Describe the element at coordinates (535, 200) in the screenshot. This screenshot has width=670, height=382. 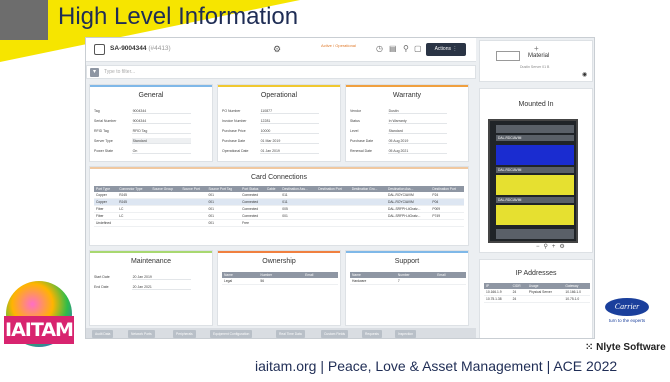
I see `rack-unit-label: DAL-RDCIAVIM` at that location.